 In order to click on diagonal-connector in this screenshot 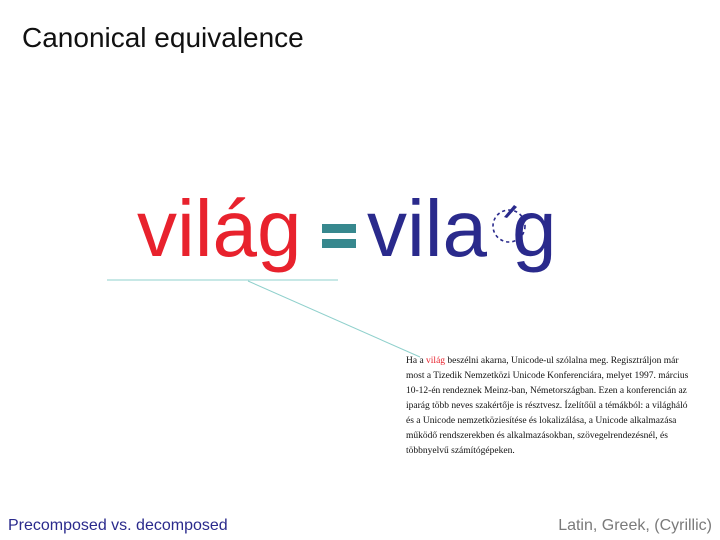, I will do `click(334, 319)`.